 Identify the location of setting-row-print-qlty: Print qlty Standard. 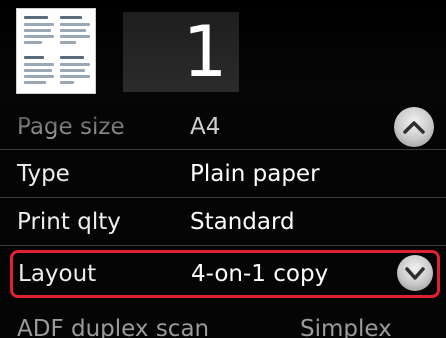
(223, 222).